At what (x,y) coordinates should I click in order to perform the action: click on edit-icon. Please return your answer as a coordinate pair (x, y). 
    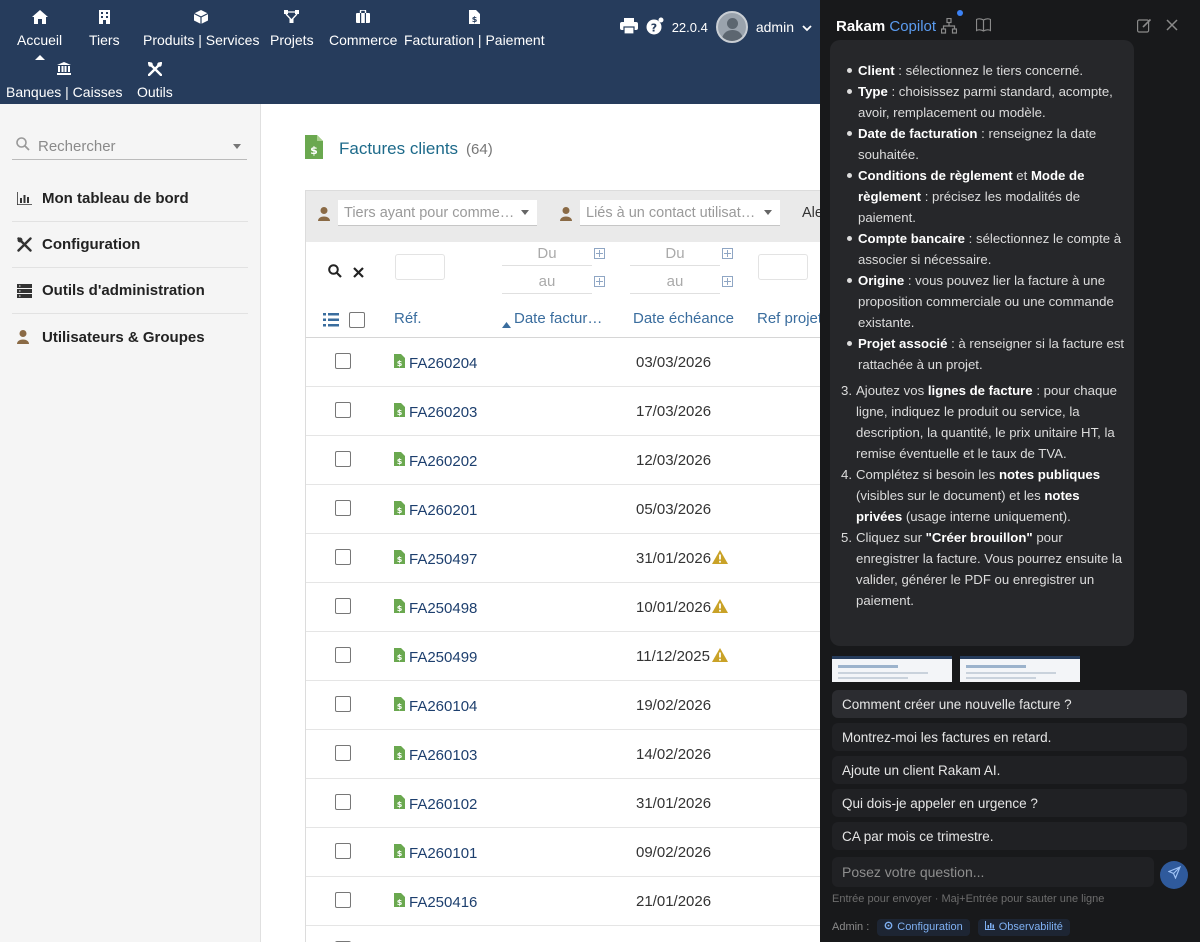
    Looking at the image, I should click on (1144, 28).